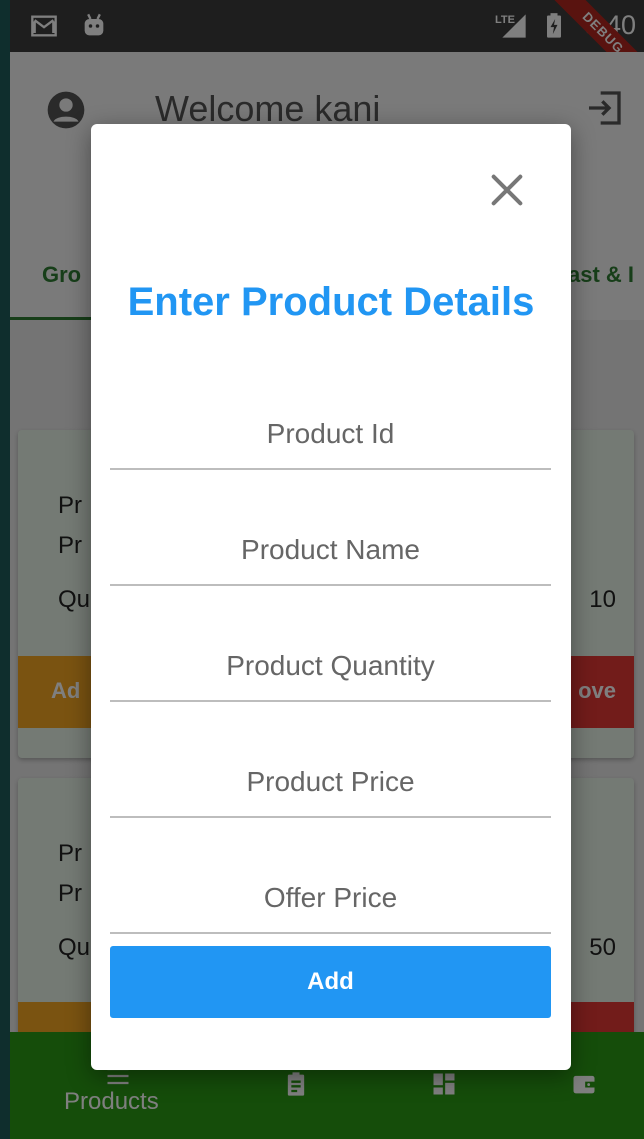  I want to click on product-price-input, so click(330, 778).